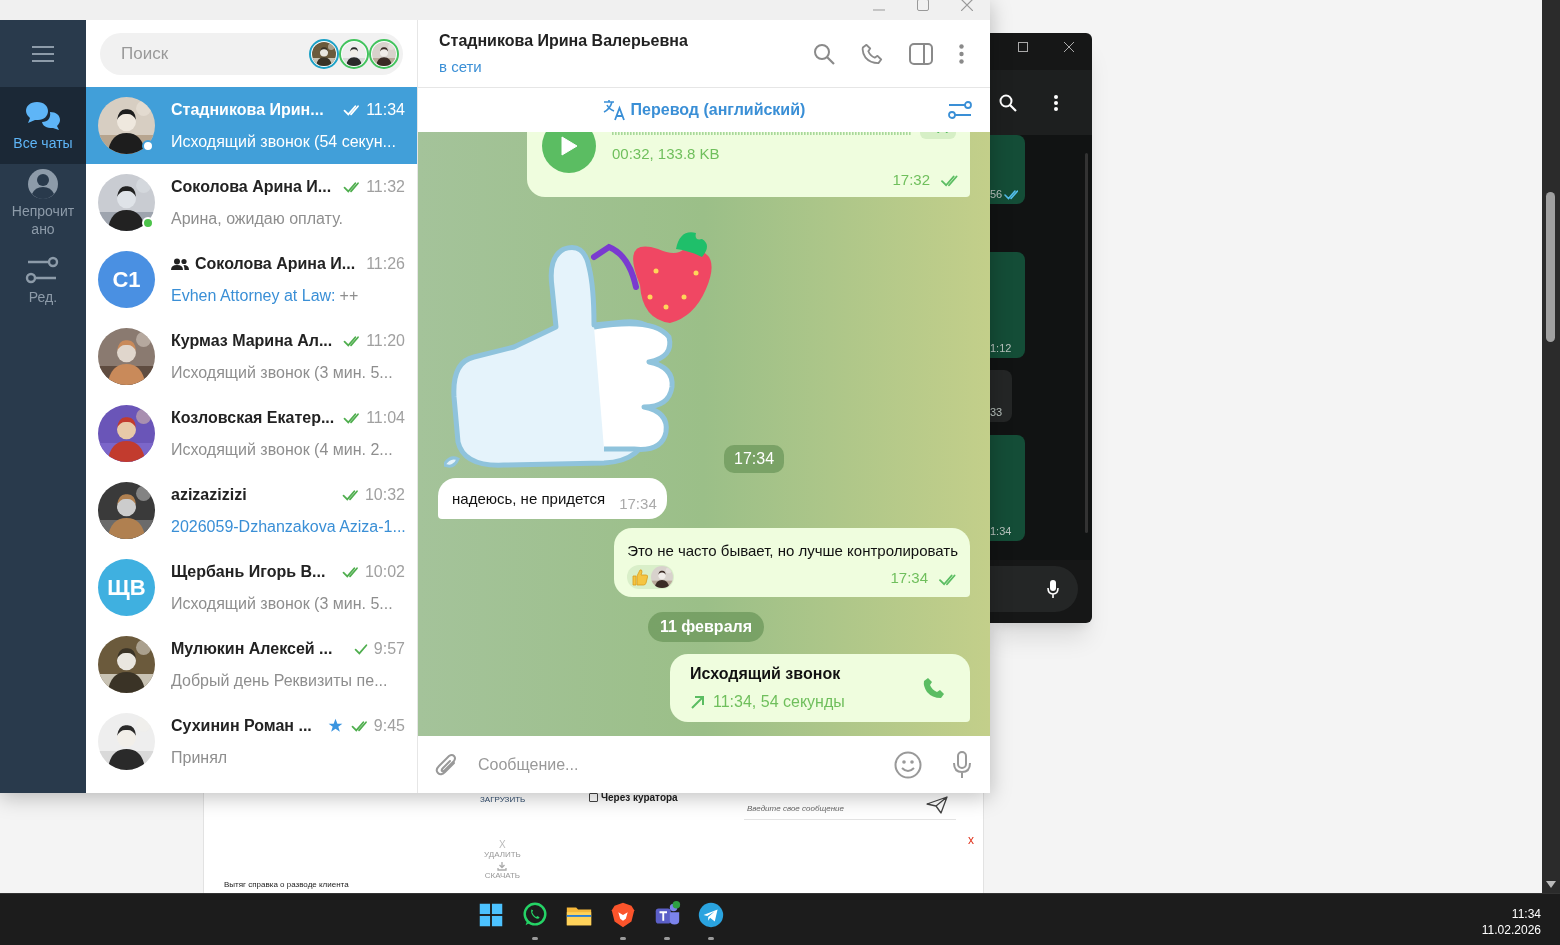 The image size is (1560, 945). I want to click on side-panel-icon, so click(921, 53).